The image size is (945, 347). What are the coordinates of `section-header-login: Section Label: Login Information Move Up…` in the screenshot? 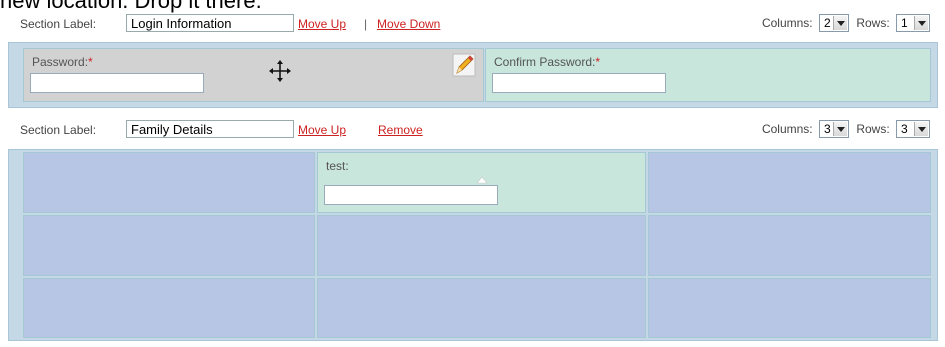 It's located at (473, 23).